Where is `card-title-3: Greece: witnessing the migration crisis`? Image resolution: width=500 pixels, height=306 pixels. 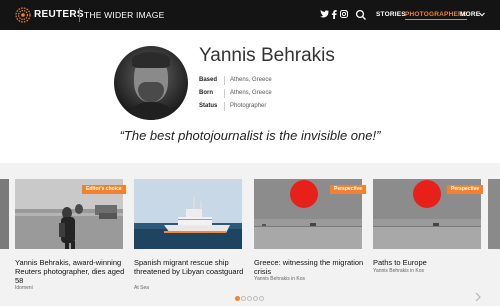
card-title-3: Greece: witnessing the migration crisis is located at coordinates (311, 267).